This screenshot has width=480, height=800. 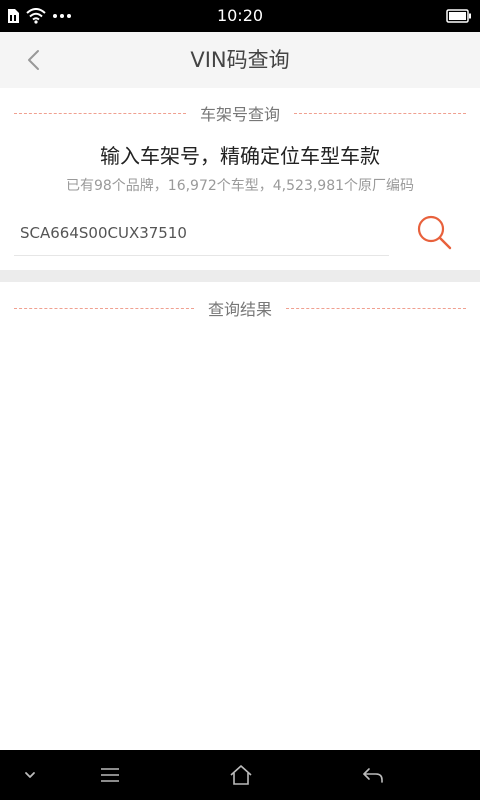 I want to click on results-section-title: 查询结果, so click(x=240, y=308).